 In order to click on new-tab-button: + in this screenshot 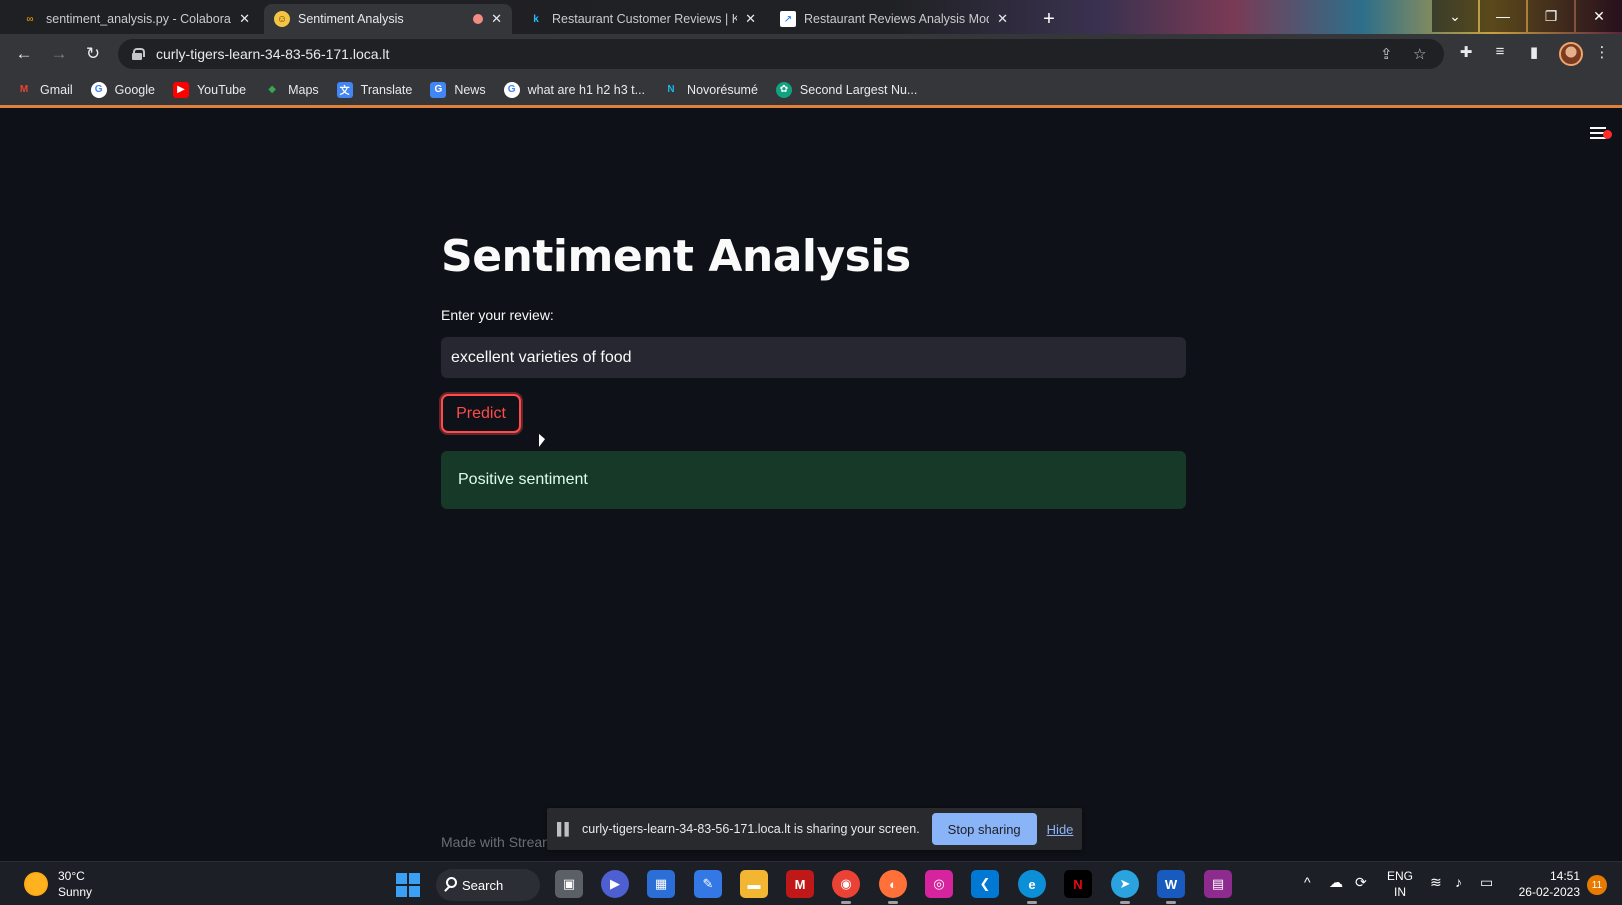, I will do `click(1049, 19)`.